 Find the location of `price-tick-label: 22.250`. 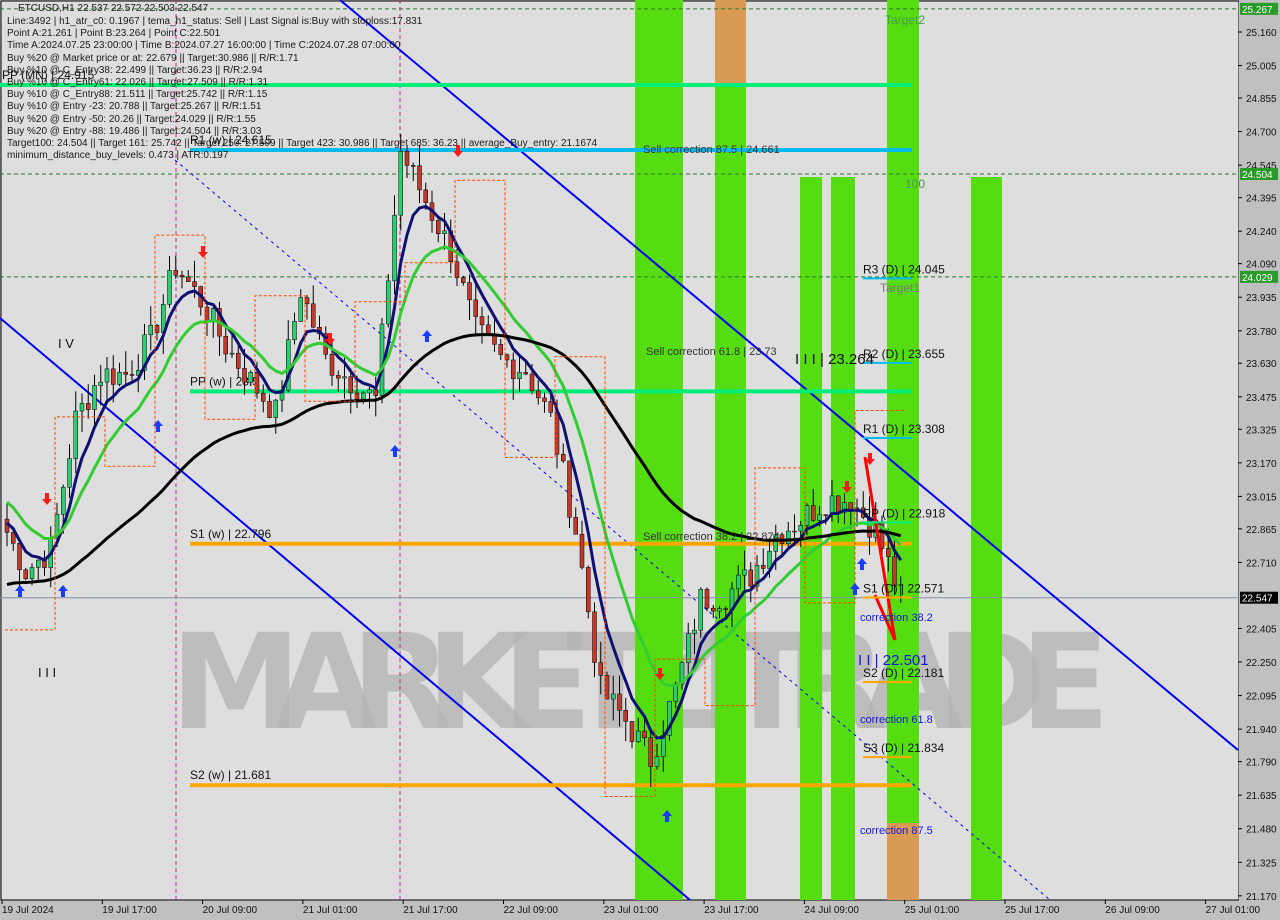

price-tick-label: 22.250 is located at coordinates (1261, 663).